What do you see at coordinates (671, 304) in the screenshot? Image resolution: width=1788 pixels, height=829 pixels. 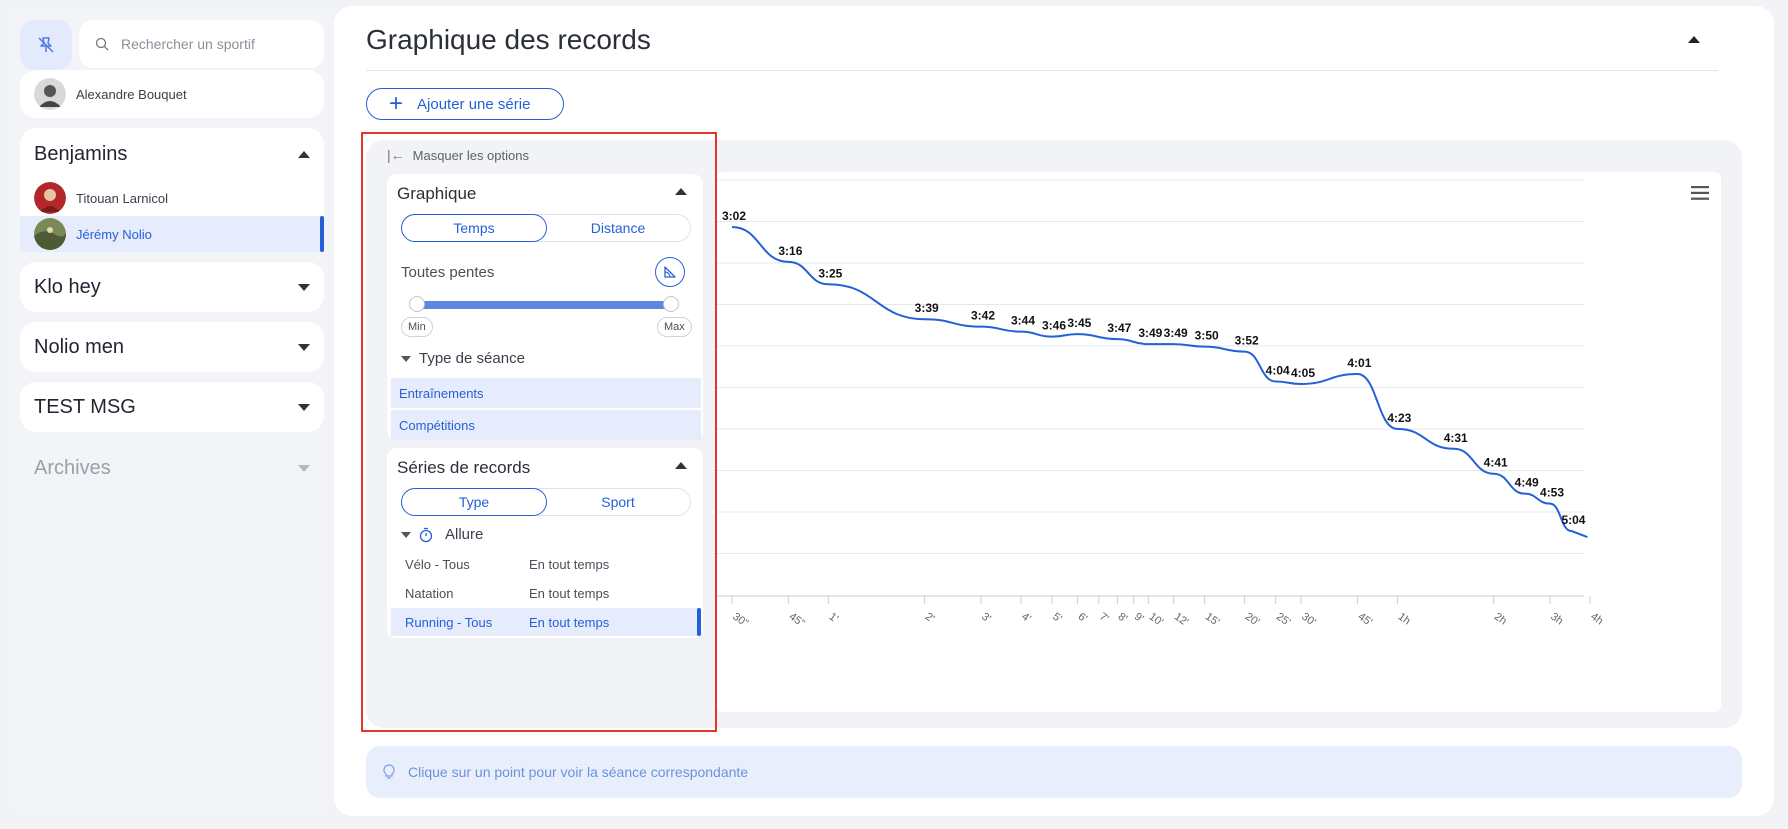 I see `slider-max-handle` at bounding box center [671, 304].